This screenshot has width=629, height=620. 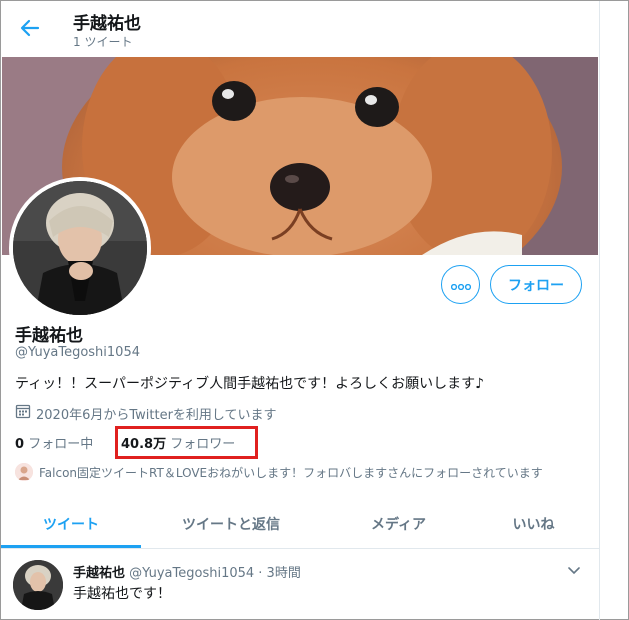 I want to click on profile-tabs: ツイート ツイートと返信 メディア いいね, so click(x=300, y=524).